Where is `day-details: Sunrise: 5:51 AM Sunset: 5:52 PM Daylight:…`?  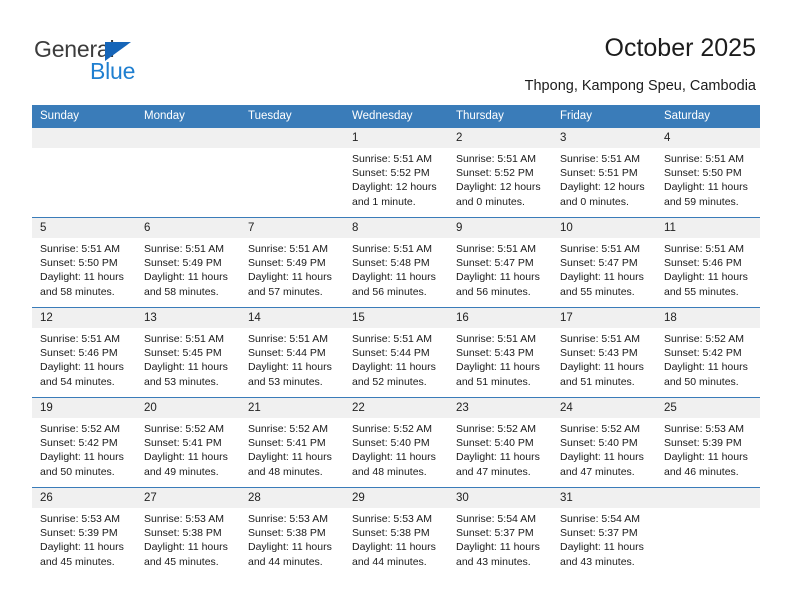
day-details: Sunrise: 5:51 AM Sunset: 5:52 PM Daylight:… is located at coordinates (500, 178).